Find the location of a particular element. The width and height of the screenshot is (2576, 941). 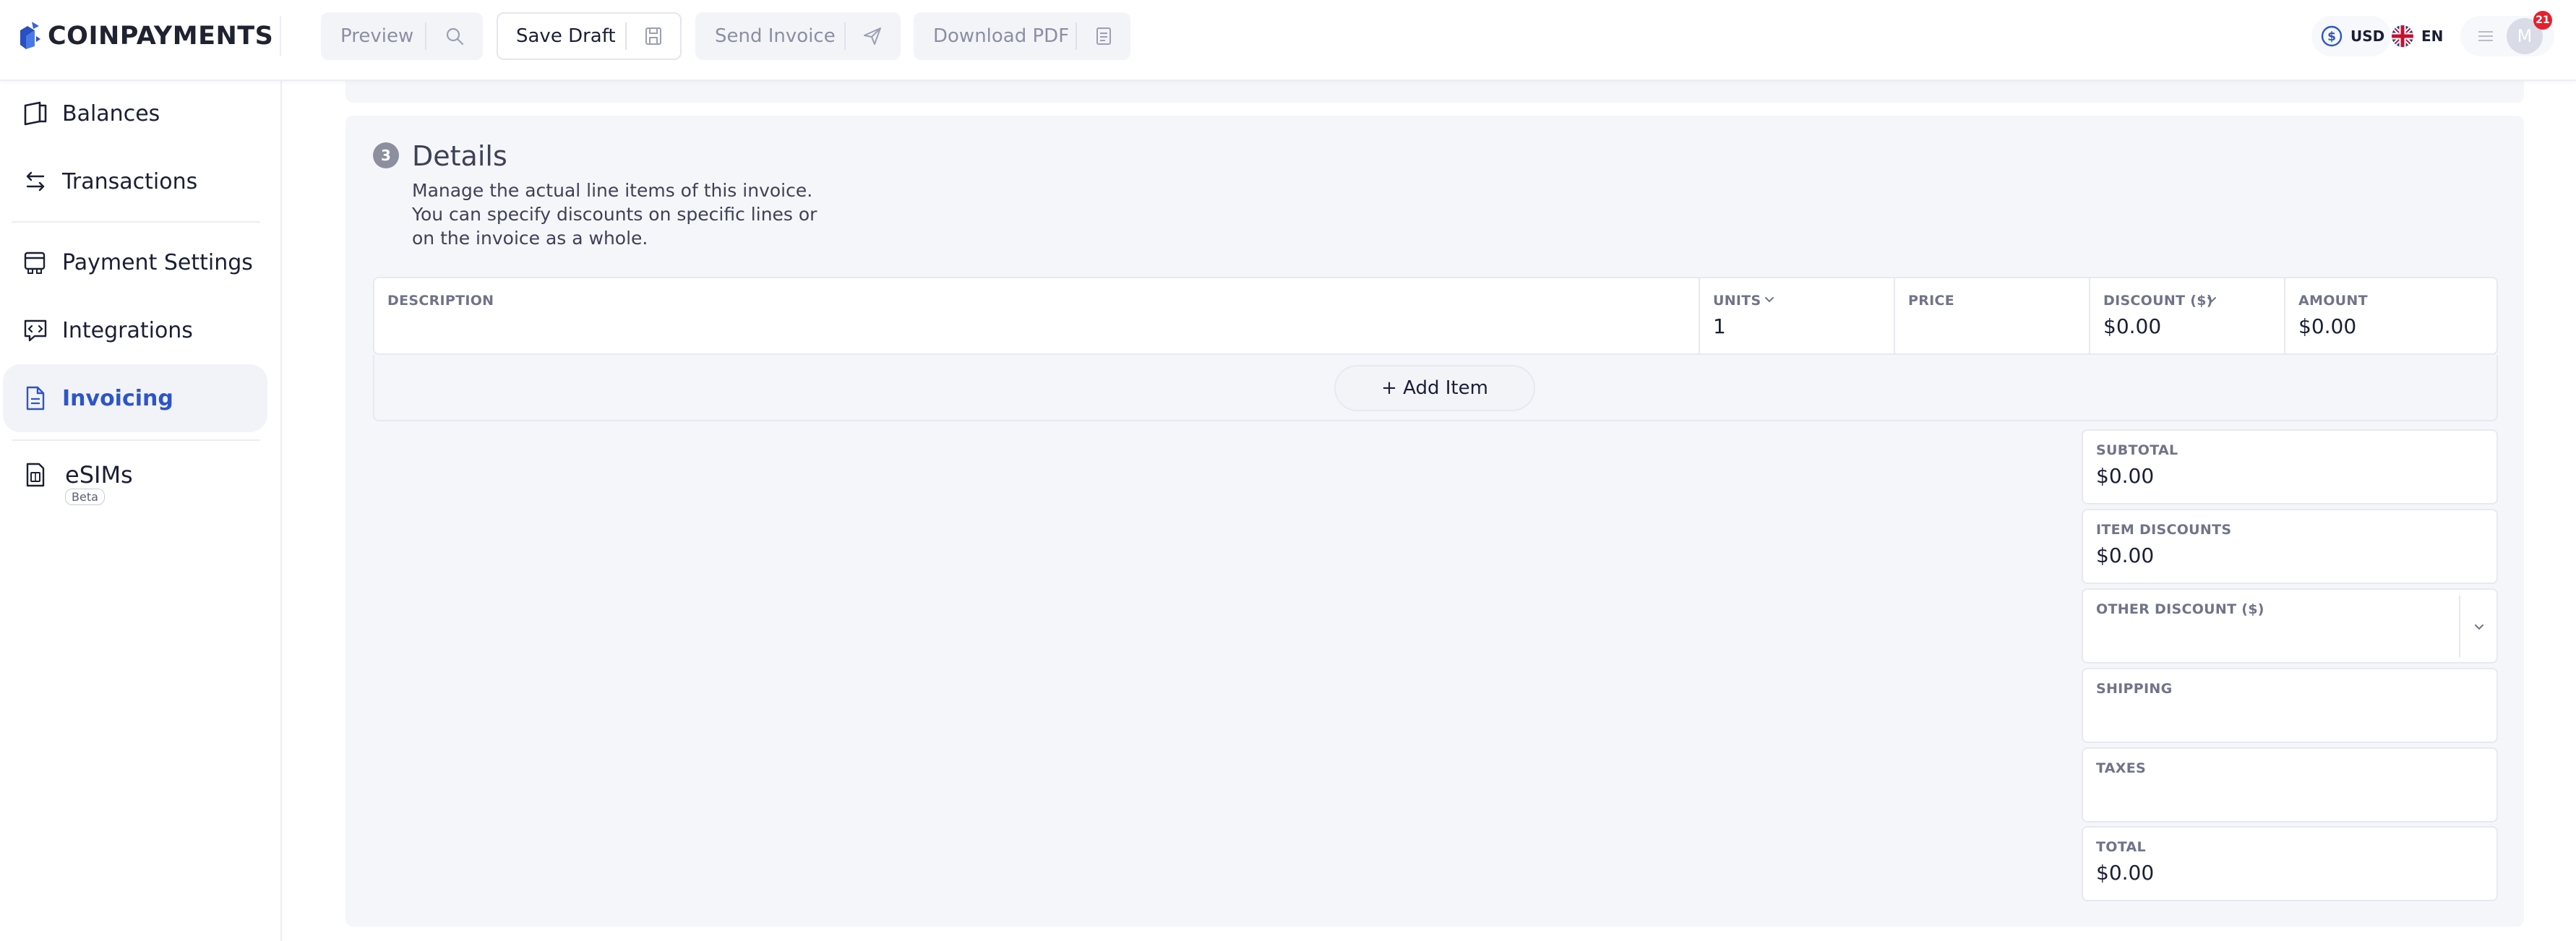

save-draft-button: Save Draft is located at coordinates (590, 36).